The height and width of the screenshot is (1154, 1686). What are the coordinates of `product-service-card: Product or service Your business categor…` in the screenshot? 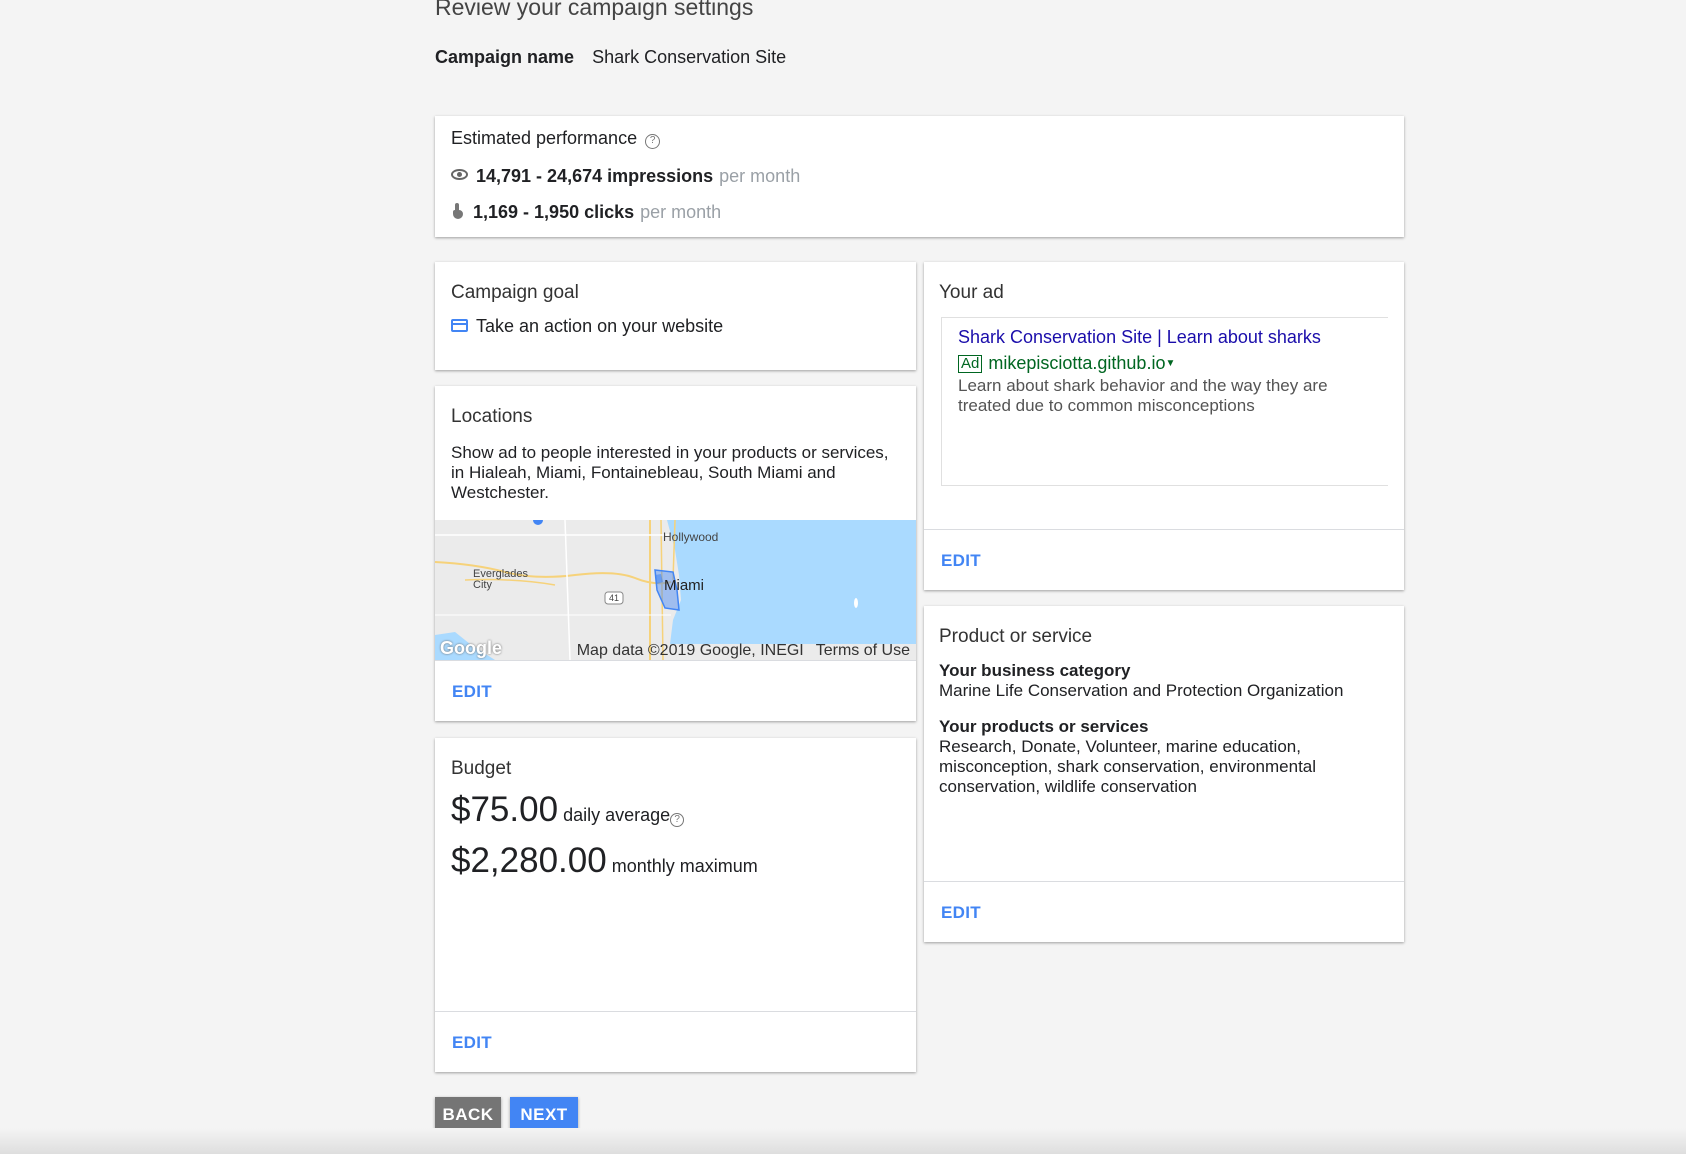 It's located at (1164, 774).